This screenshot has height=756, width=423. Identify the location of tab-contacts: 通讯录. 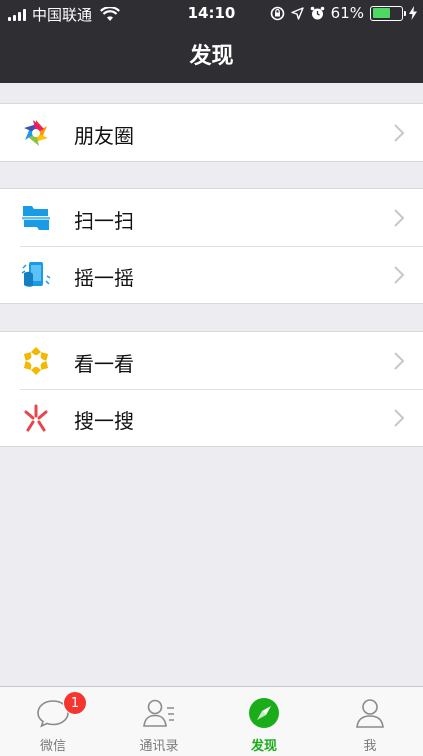
(159, 721).